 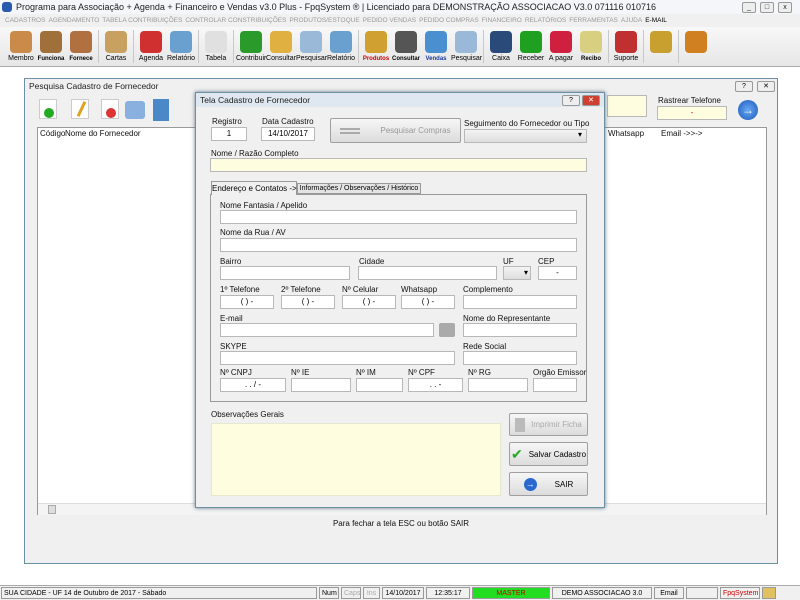 What do you see at coordinates (103, 133) in the screenshot?
I see `column-nome: Nome do Fornecedor` at bounding box center [103, 133].